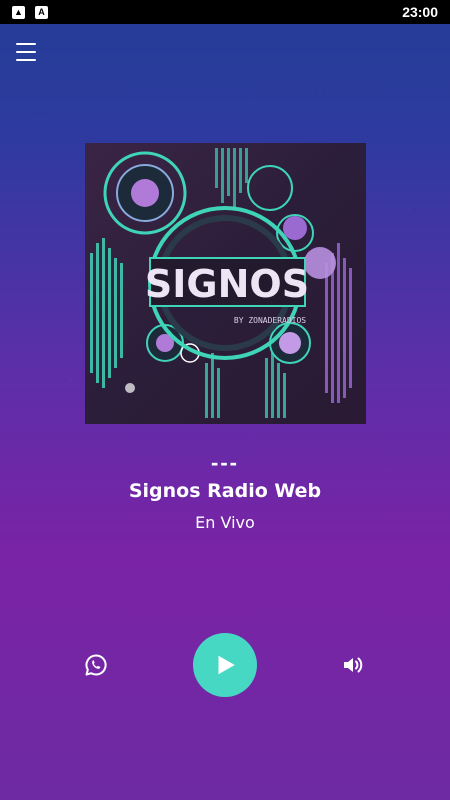  I want to click on status-time: 23:00, so click(420, 12).